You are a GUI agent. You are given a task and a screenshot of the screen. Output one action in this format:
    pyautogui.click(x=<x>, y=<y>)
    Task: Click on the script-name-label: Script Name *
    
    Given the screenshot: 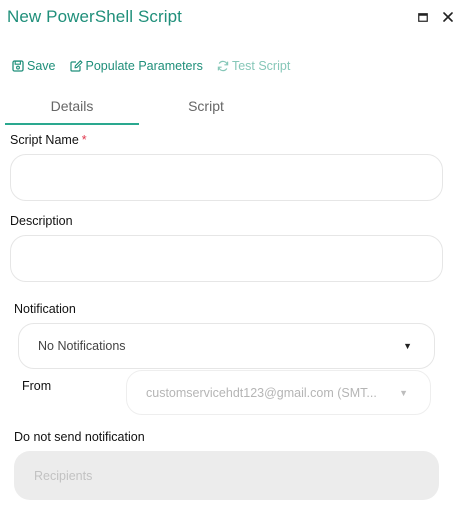 What is the action you would take?
    pyautogui.click(x=48, y=140)
    